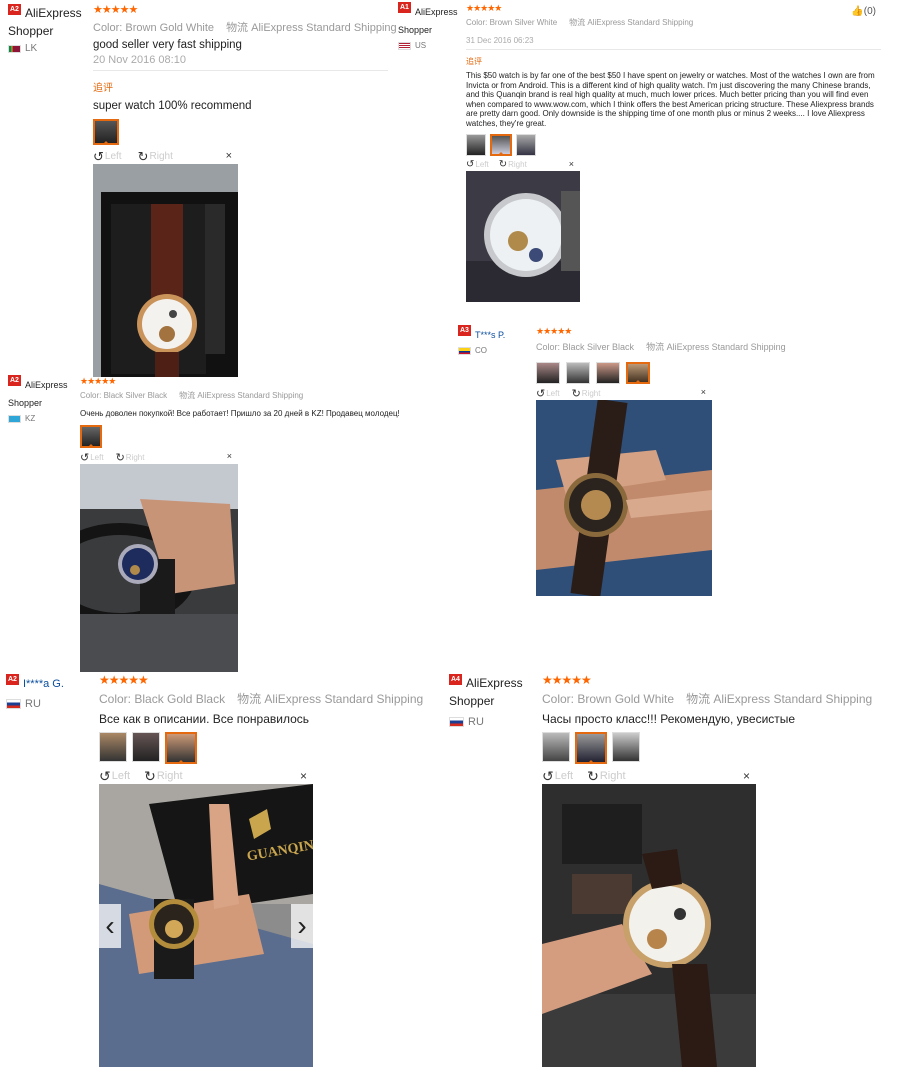 Image resolution: width=900 pixels, height=1075 pixels. I want to click on followup-text: super watch 100% recommend, so click(172, 106).